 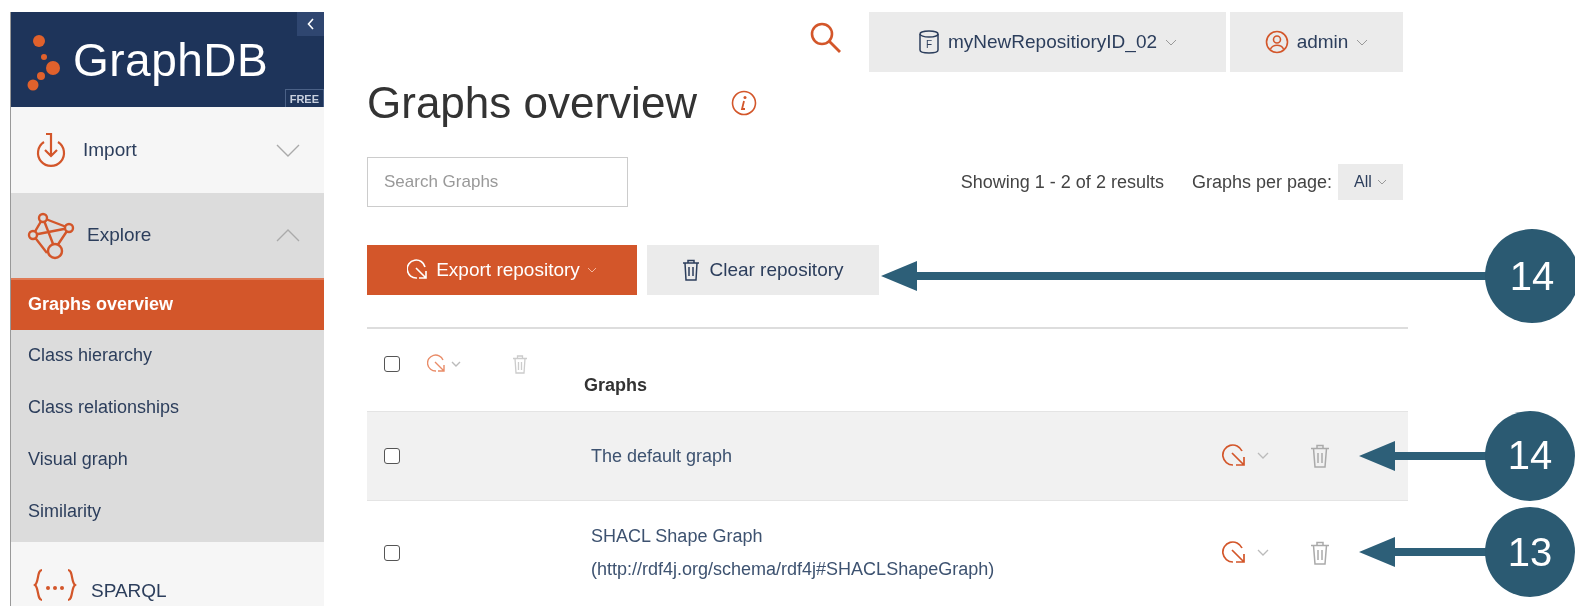 What do you see at coordinates (1261, 182) in the screenshot?
I see `per-page-label: Graphs per page:` at bounding box center [1261, 182].